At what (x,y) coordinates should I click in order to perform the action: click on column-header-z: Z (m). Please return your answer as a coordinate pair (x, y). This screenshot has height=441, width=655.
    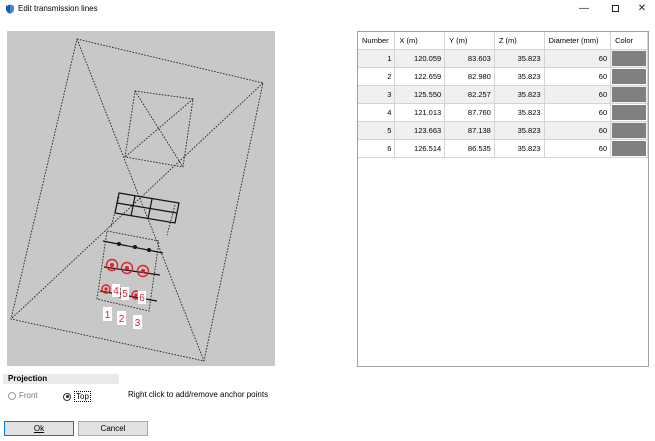
    Looking at the image, I should click on (519, 41).